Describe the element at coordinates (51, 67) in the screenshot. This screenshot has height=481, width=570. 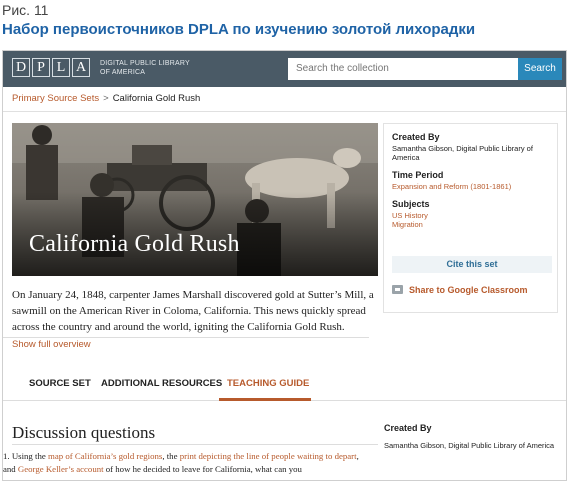
I see `dpla-logo: D P L A` at that location.